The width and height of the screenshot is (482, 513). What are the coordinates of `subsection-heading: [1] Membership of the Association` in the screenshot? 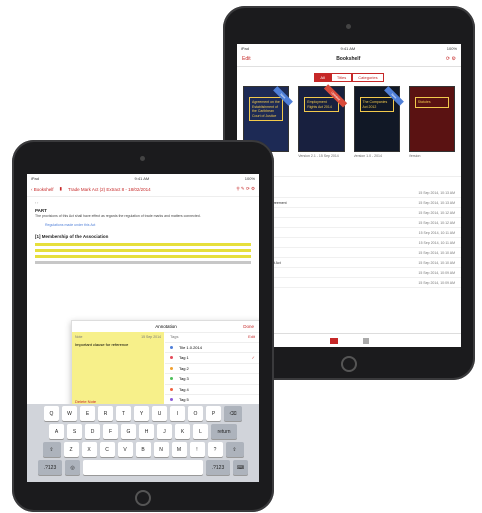 It's located at (72, 236).